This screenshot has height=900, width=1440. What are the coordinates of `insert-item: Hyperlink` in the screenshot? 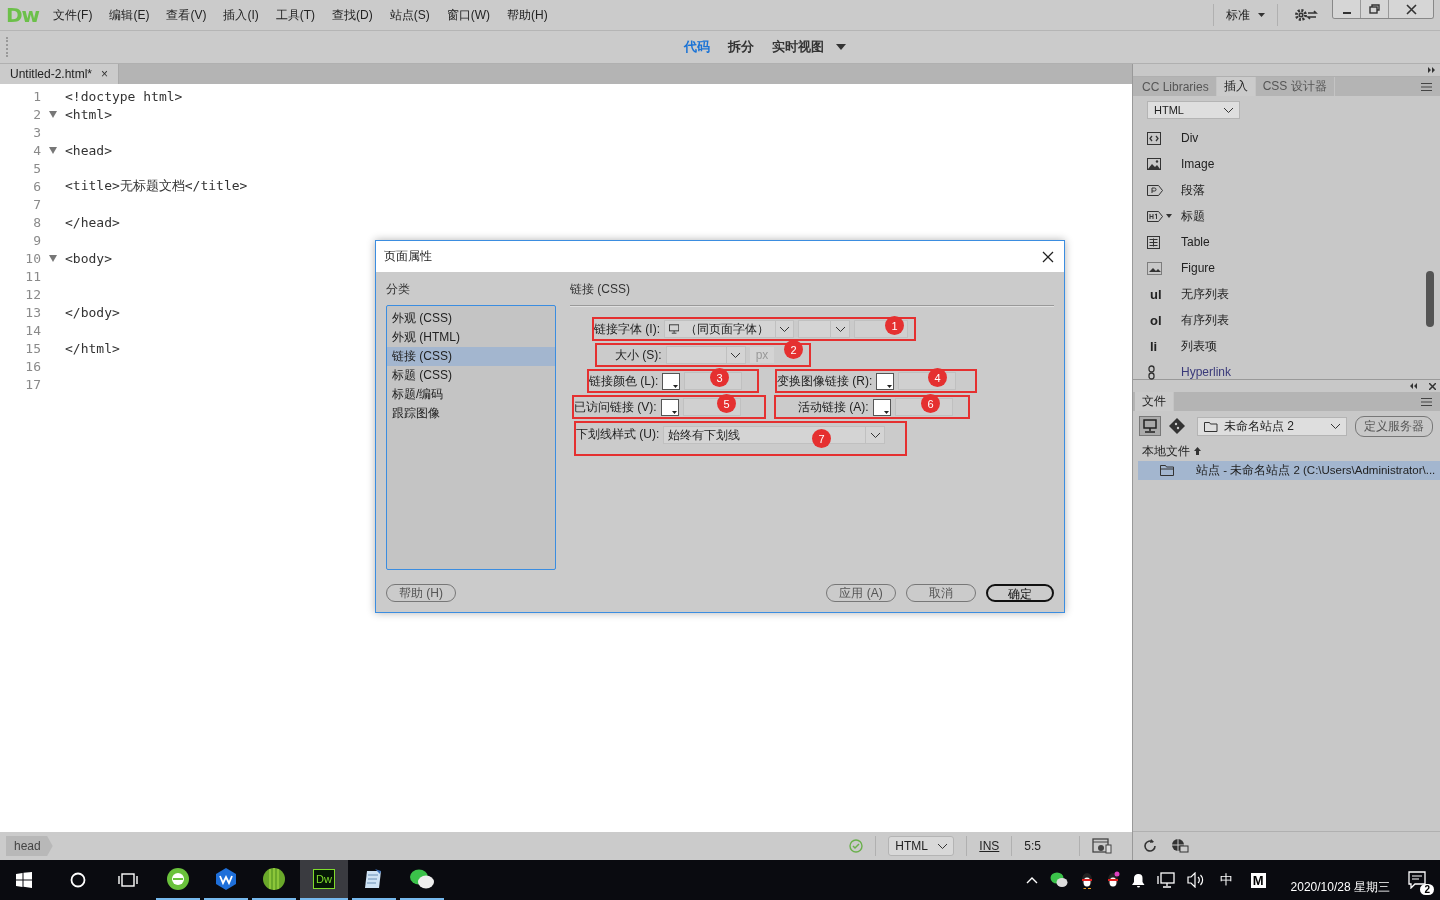 It's located at (1206, 372).